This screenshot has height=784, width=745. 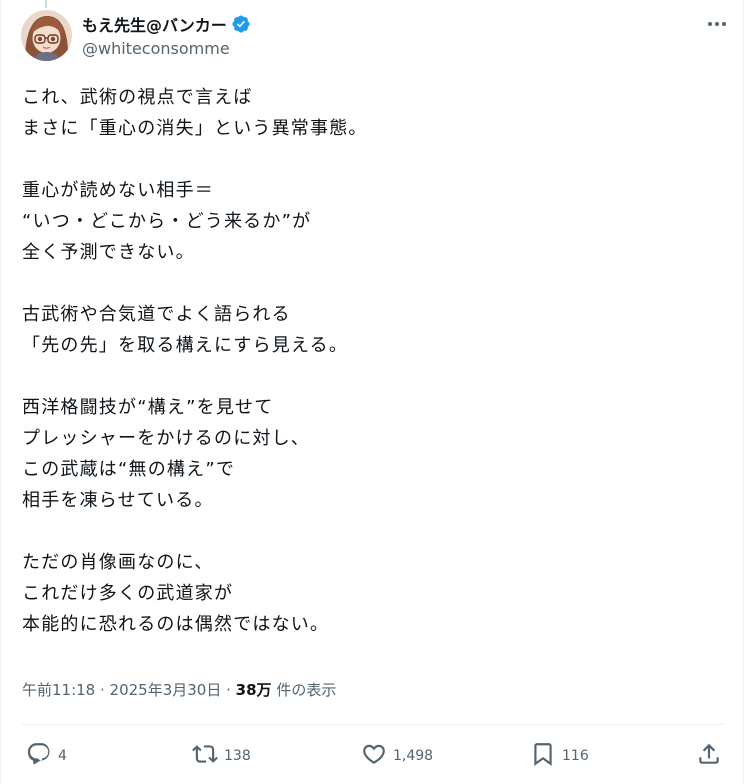 I want to click on tweet-meta: 午前11:18 · 2025年3月30日 · 38万 件の表示, so click(x=179, y=689).